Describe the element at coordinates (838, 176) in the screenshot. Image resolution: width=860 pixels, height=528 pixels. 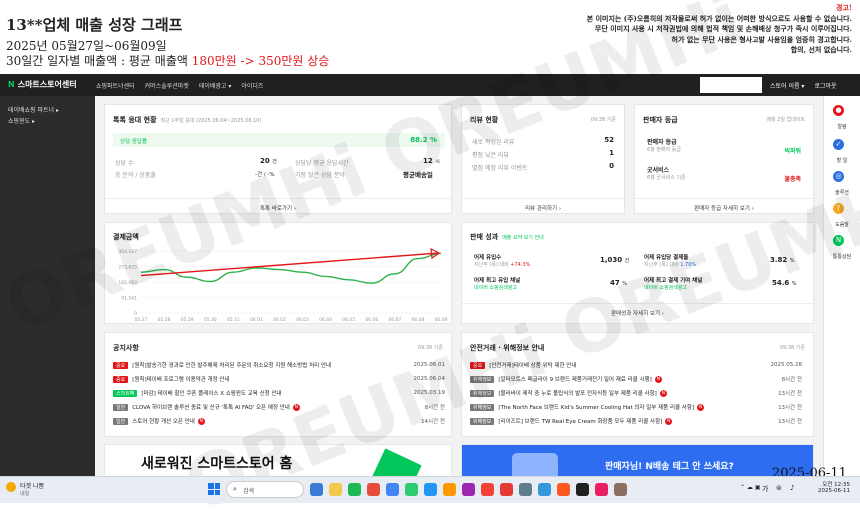
I see `solution-icon: ◎` at that location.